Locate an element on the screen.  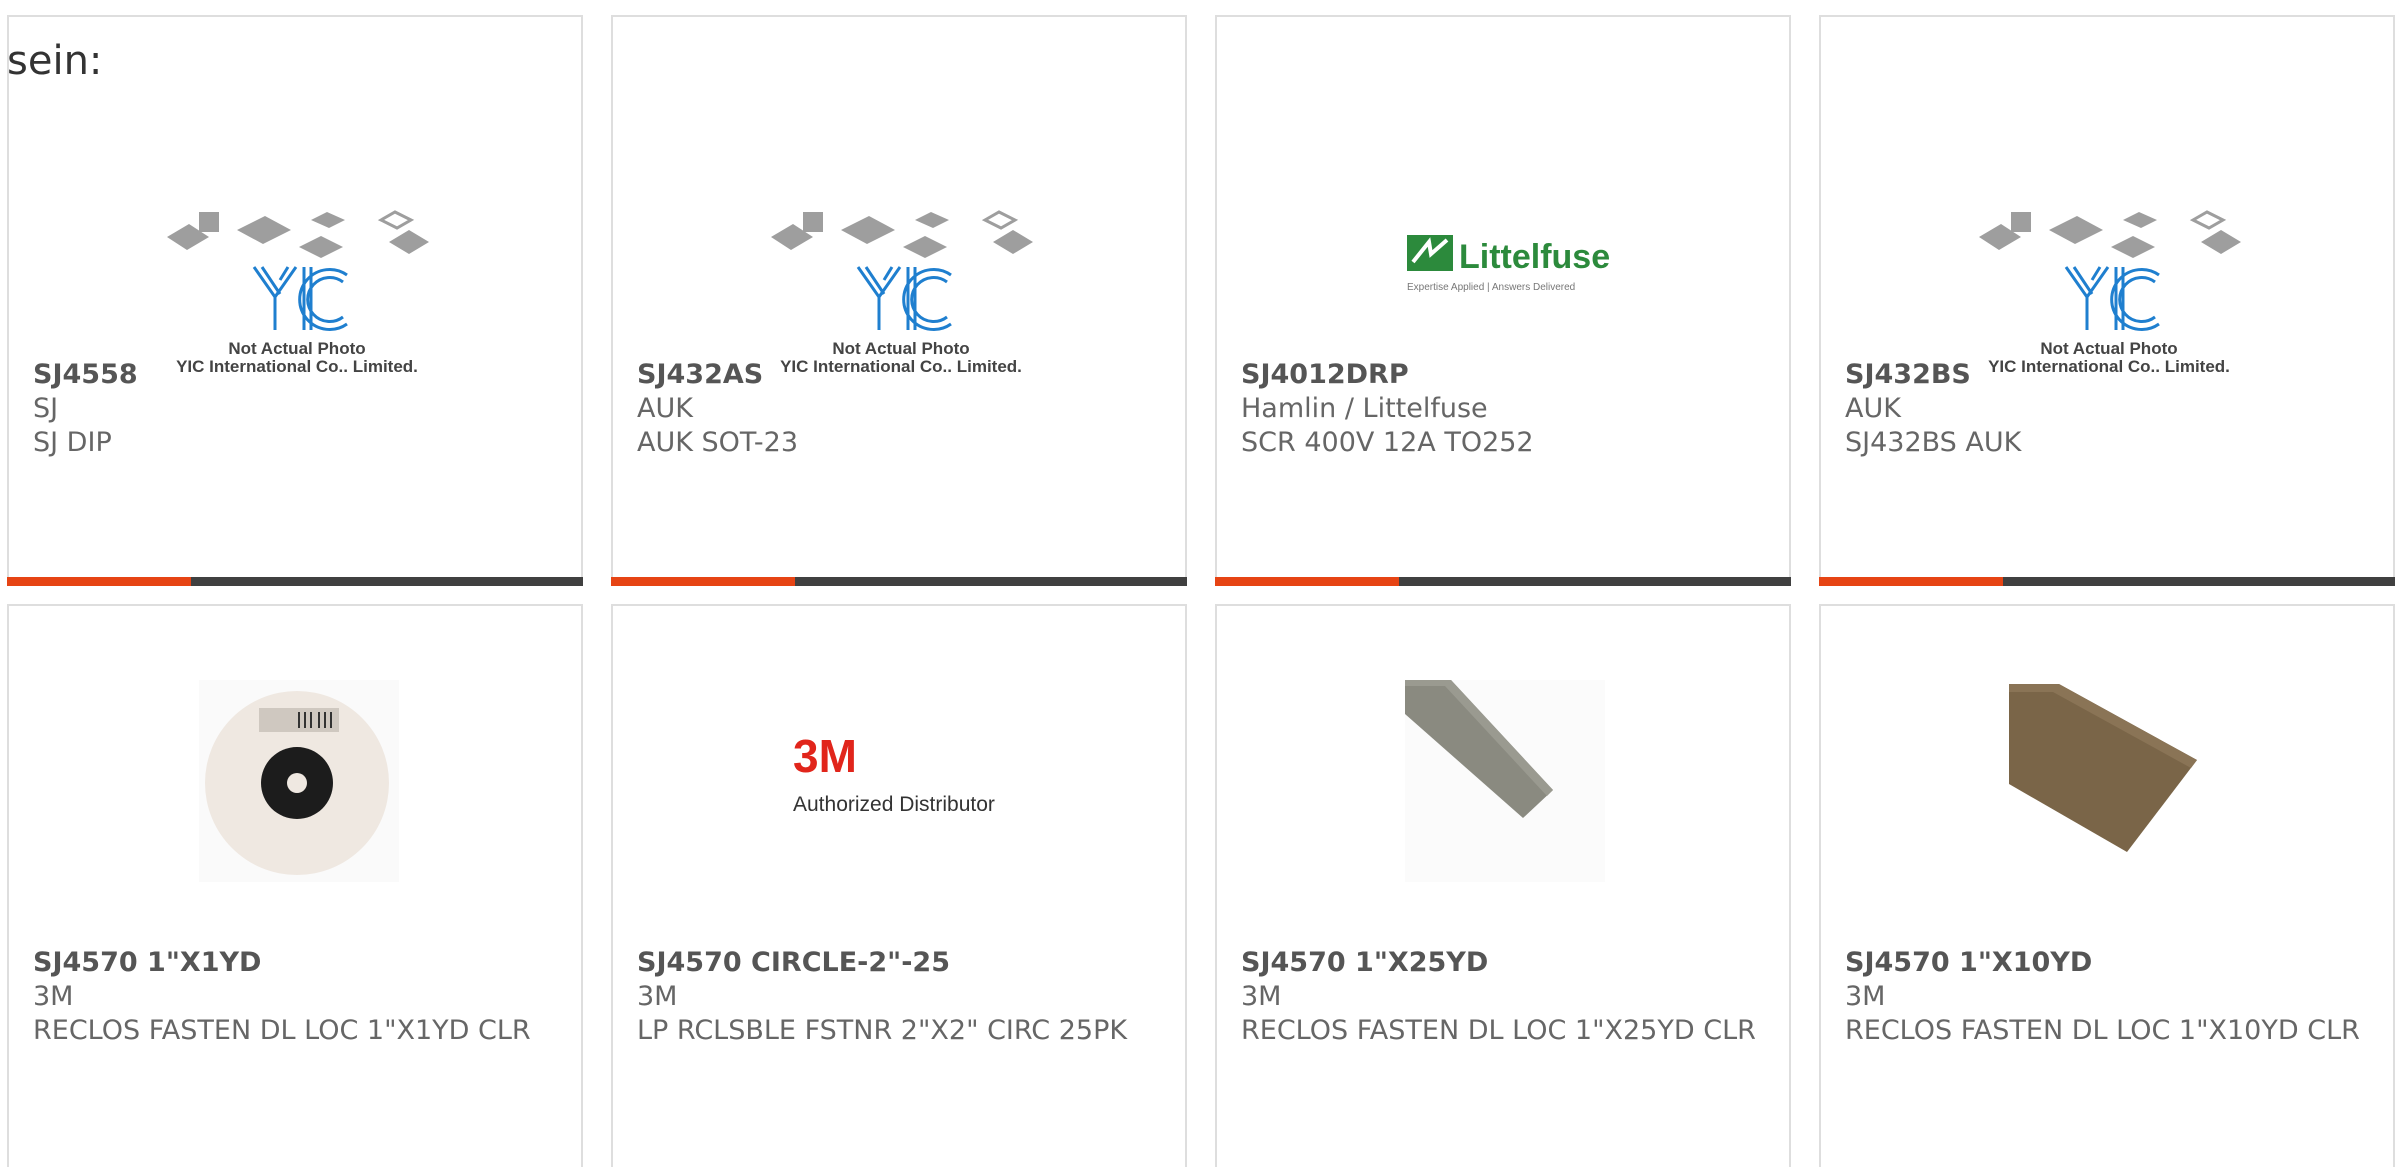
authorized-distributor-label: Authorized Distributor is located at coordinates (894, 804).